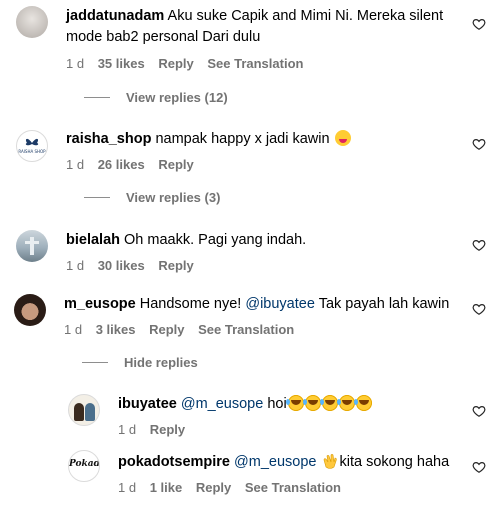 The height and width of the screenshot is (520, 500). I want to click on avatar: RAISHA SHOP, so click(32, 146).